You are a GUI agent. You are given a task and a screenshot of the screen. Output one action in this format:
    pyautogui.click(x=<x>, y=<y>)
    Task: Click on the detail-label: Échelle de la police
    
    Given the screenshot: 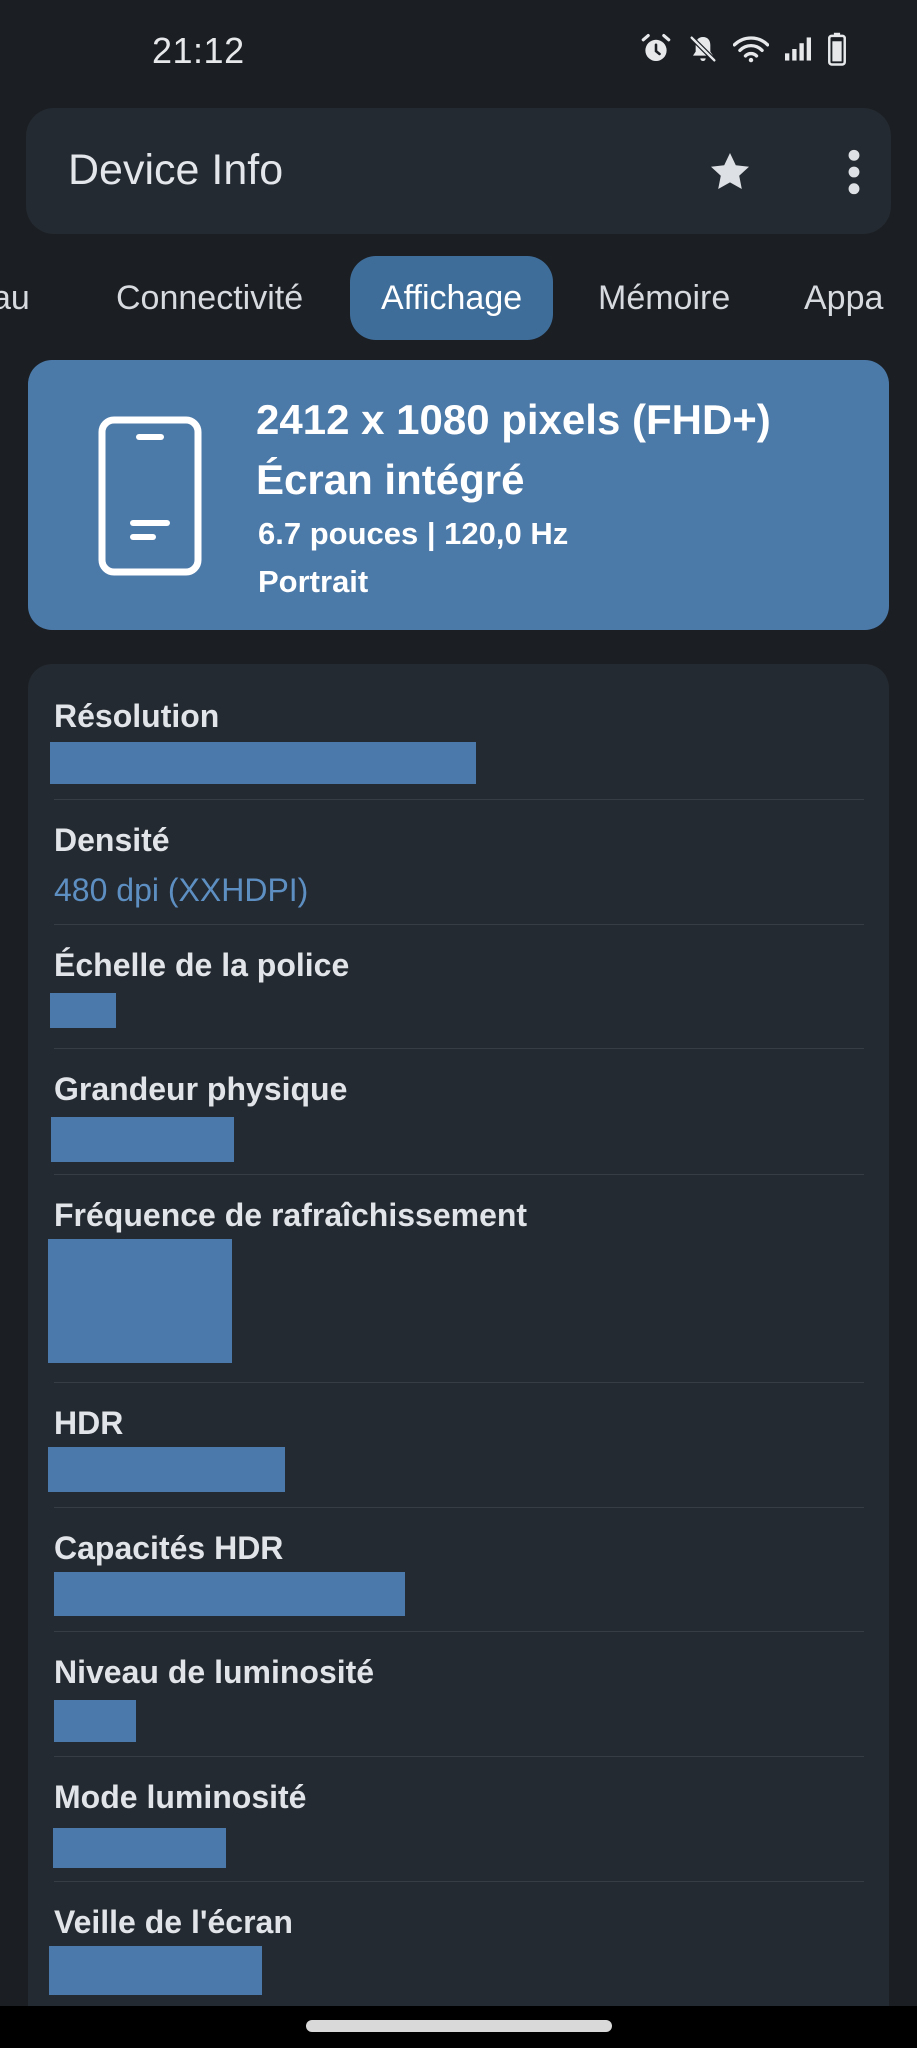 What is the action you would take?
    pyautogui.click(x=202, y=965)
    